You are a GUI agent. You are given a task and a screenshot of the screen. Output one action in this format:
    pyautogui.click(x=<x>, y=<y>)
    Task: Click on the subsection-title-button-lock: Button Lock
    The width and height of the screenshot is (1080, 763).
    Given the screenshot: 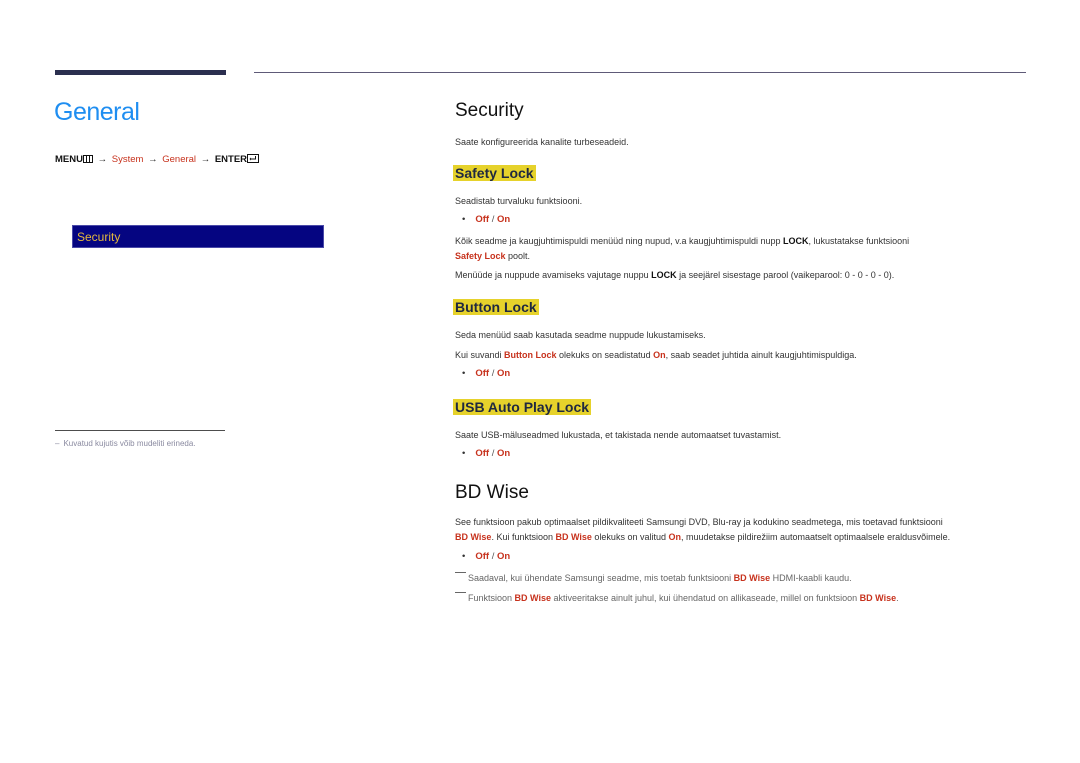 What is the action you would take?
    pyautogui.click(x=496, y=307)
    